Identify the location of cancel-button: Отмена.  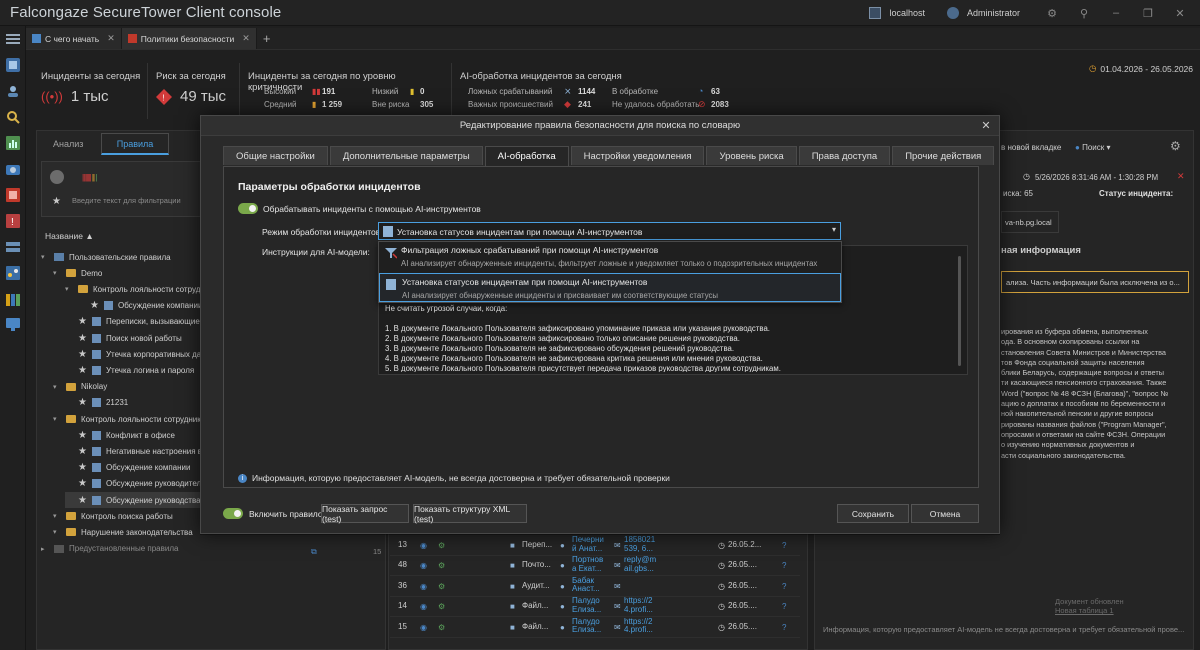
(945, 513).